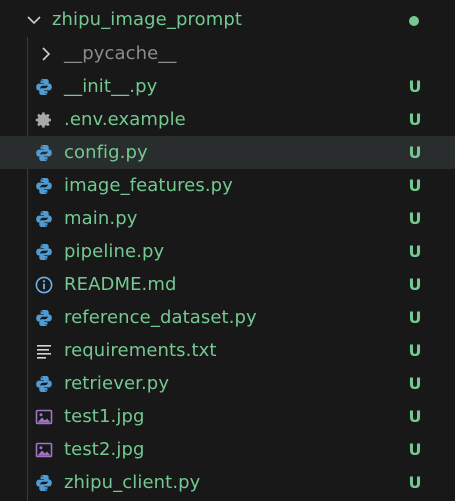 The height and width of the screenshot is (501, 455). Describe the element at coordinates (104, 449) in the screenshot. I see `file-label: test2.jpg` at that location.